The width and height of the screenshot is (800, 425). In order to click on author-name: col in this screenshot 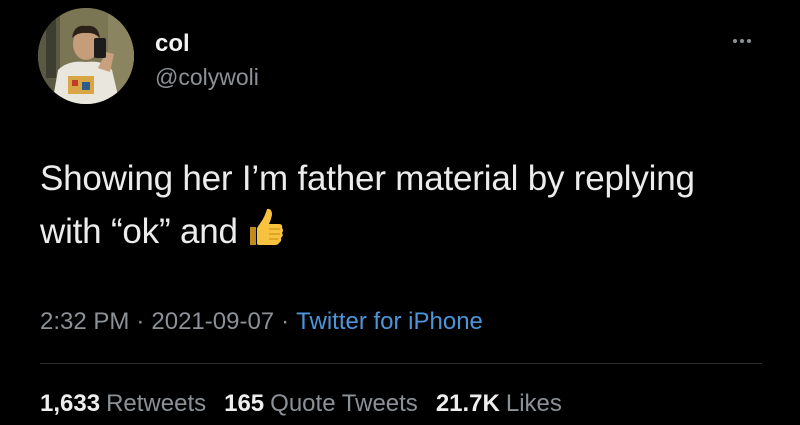, I will do `click(172, 44)`.